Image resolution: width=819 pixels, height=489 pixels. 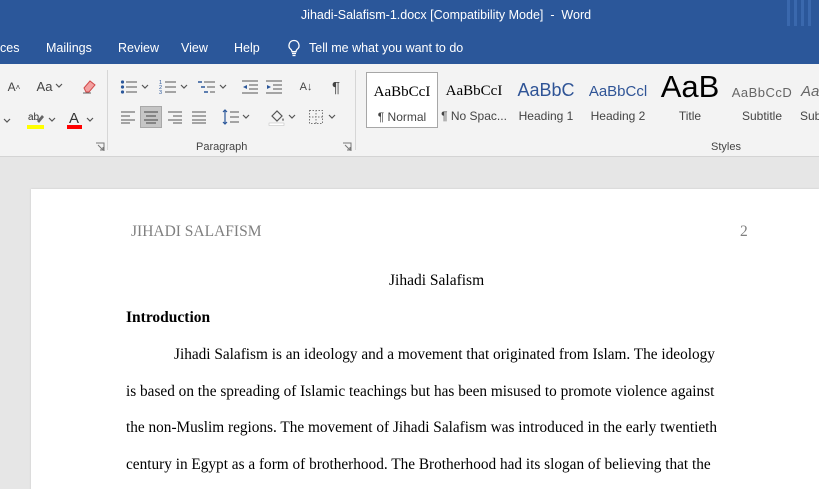 What do you see at coordinates (402, 117) in the screenshot?
I see `style-name: ¶ Normal` at bounding box center [402, 117].